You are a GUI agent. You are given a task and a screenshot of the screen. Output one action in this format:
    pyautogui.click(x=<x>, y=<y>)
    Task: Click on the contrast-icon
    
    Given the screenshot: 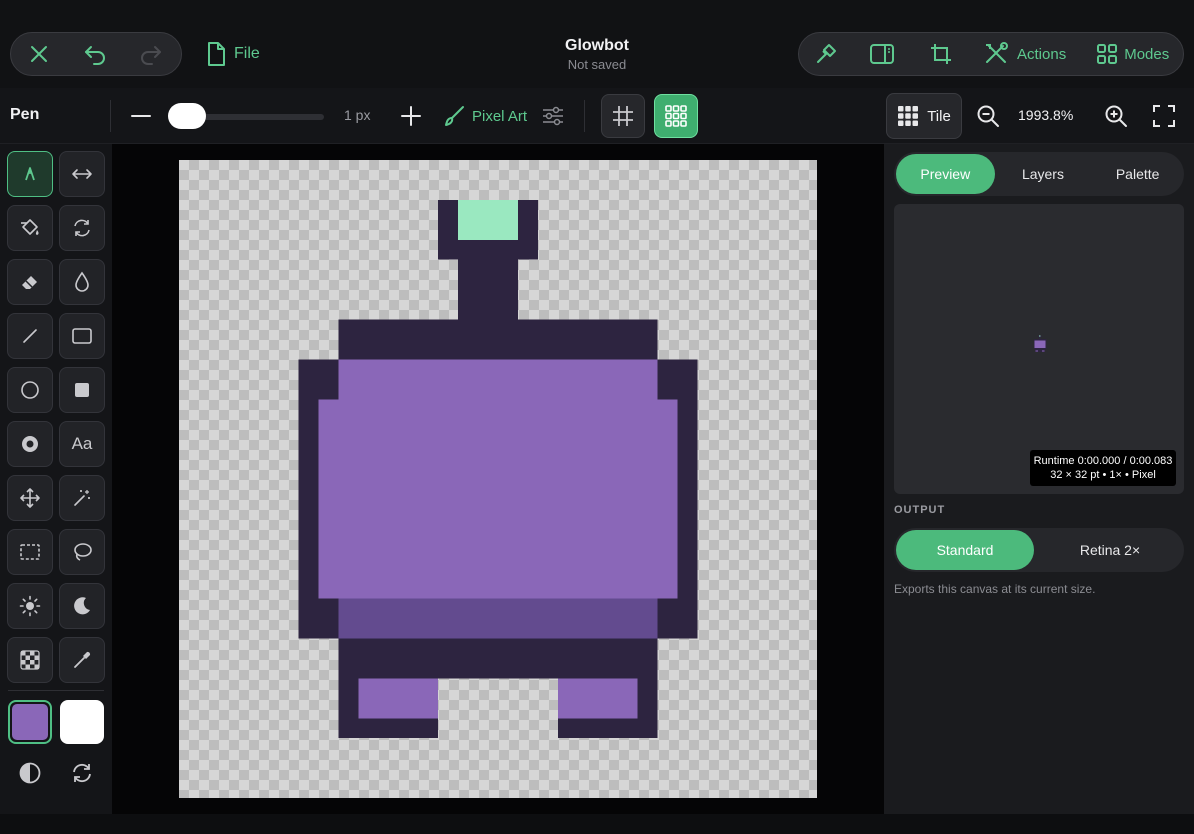 What is the action you would take?
    pyautogui.click(x=30, y=773)
    